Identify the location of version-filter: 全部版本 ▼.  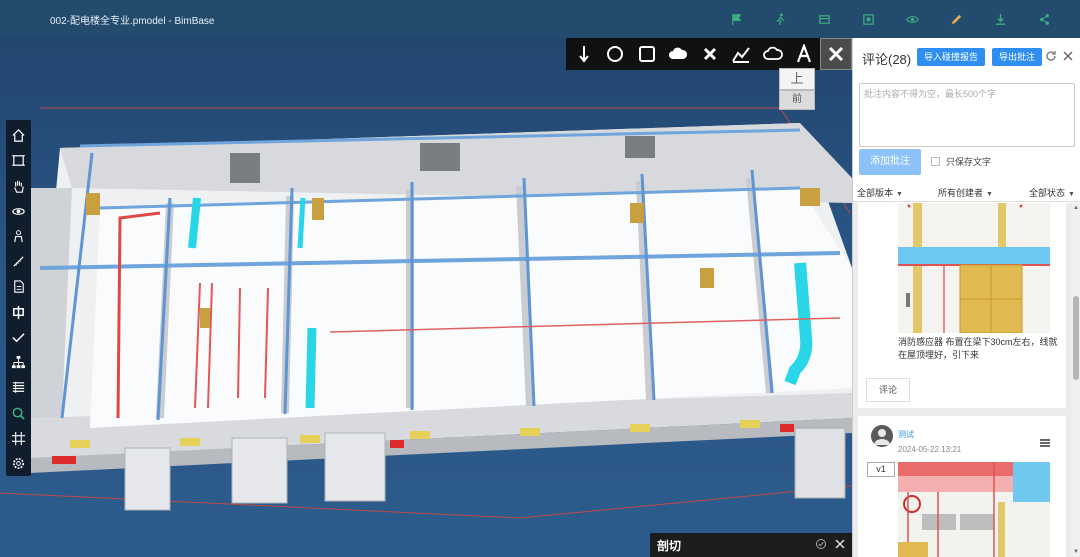
(880, 192).